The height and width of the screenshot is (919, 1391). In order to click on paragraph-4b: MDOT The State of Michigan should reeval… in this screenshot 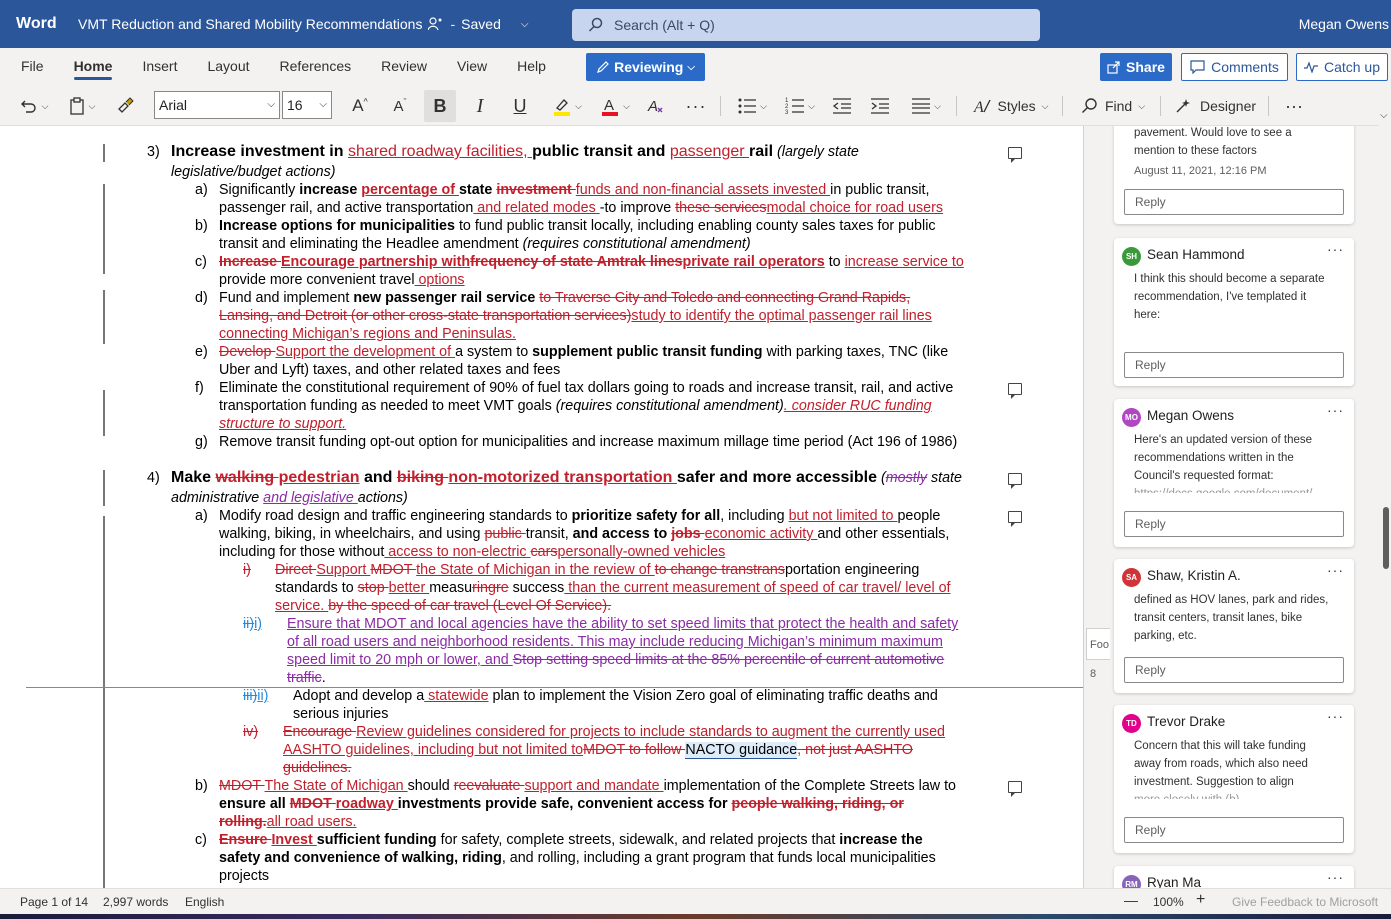, I will do `click(587, 786)`.